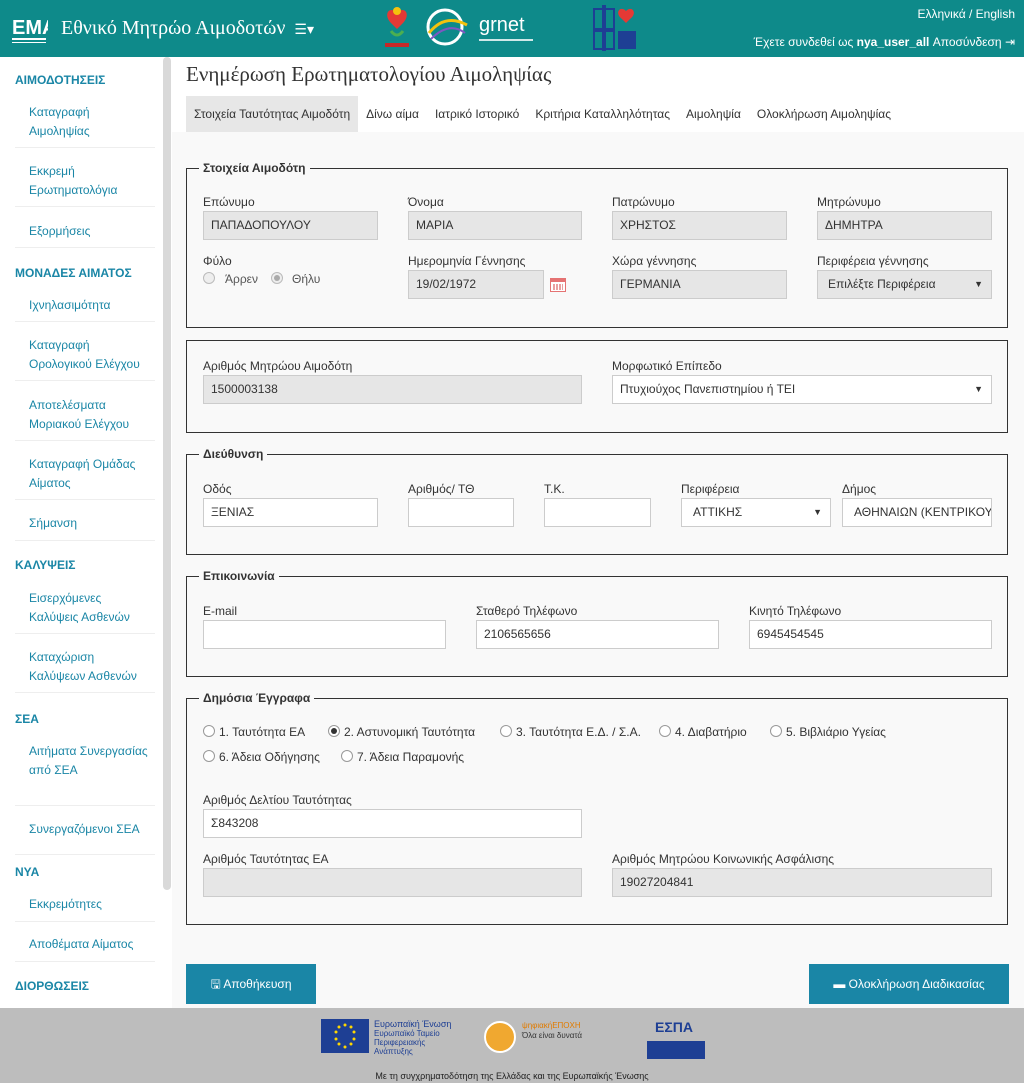 The image size is (1024, 1083). What do you see at coordinates (90, 474) in the screenshot?
I see `sidebar-item-blood-group-record: Καταγραφή Ομάδας Αίματος` at bounding box center [90, 474].